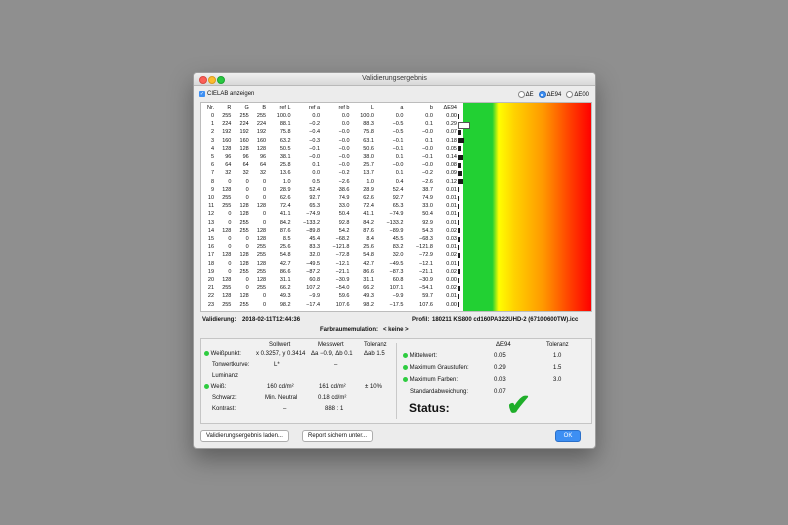  What do you see at coordinates (570, 94) in the screenshot?
I see `radio-de00-circle` at bounding box center [570, 94].